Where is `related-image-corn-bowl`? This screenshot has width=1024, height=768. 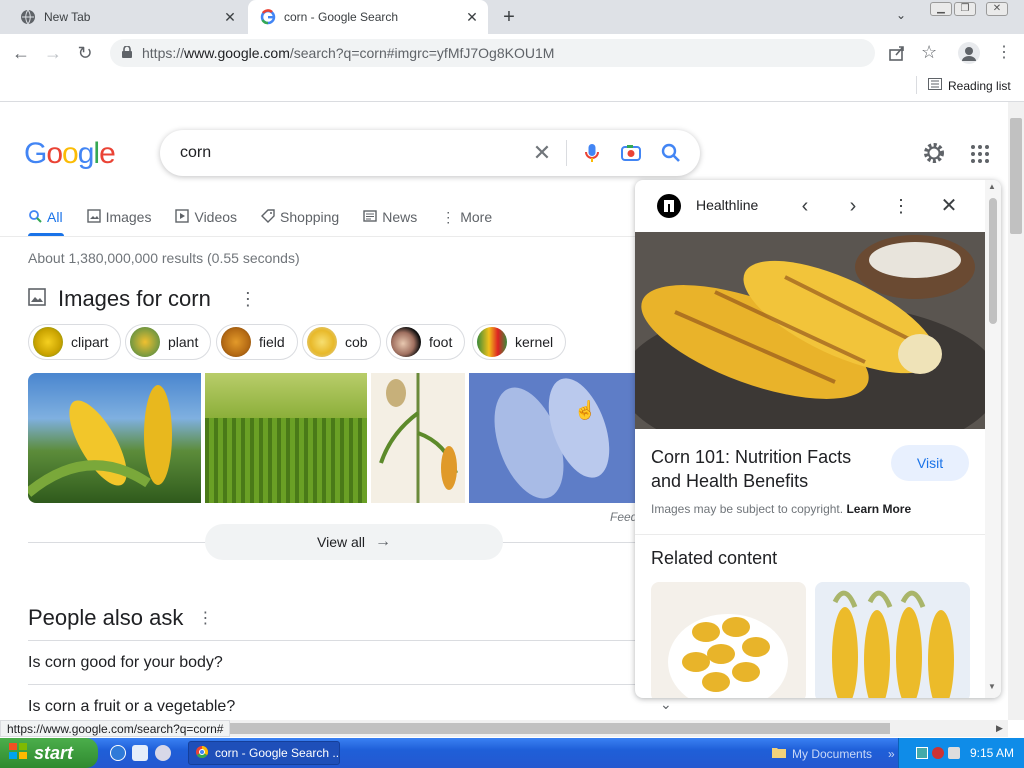 related-image-corn-bowl is located at coordinates (728, 640).